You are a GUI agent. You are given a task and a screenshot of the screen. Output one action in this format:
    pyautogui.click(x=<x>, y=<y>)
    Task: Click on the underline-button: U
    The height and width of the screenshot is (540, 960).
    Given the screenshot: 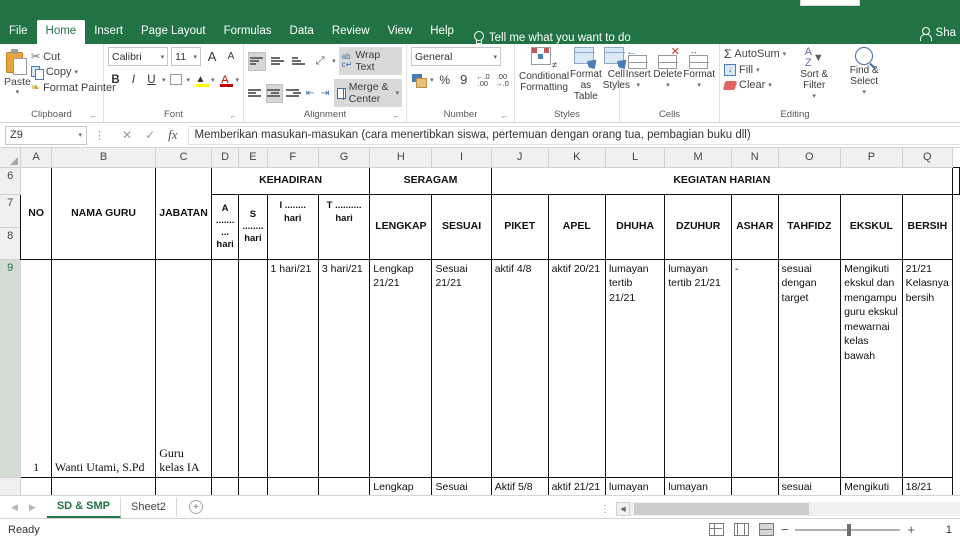 What is the action you would take?
    pyautogui.click(x=151, y=79)
    